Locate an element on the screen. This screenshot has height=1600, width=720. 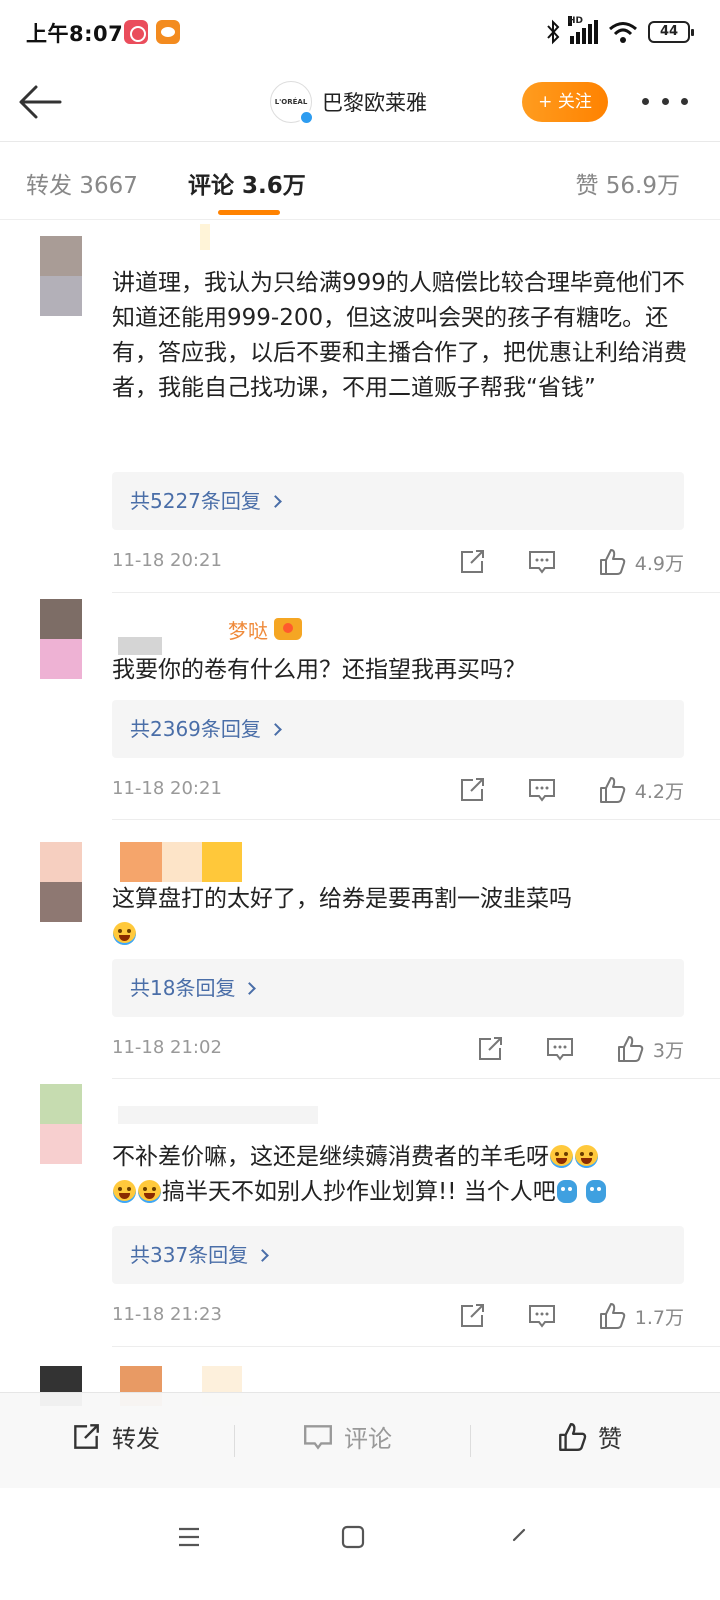
comment-text-line1: 不补差价嘛，这还是继续薅消费者的羊毛呀 is located at coordinates (330, 1157).